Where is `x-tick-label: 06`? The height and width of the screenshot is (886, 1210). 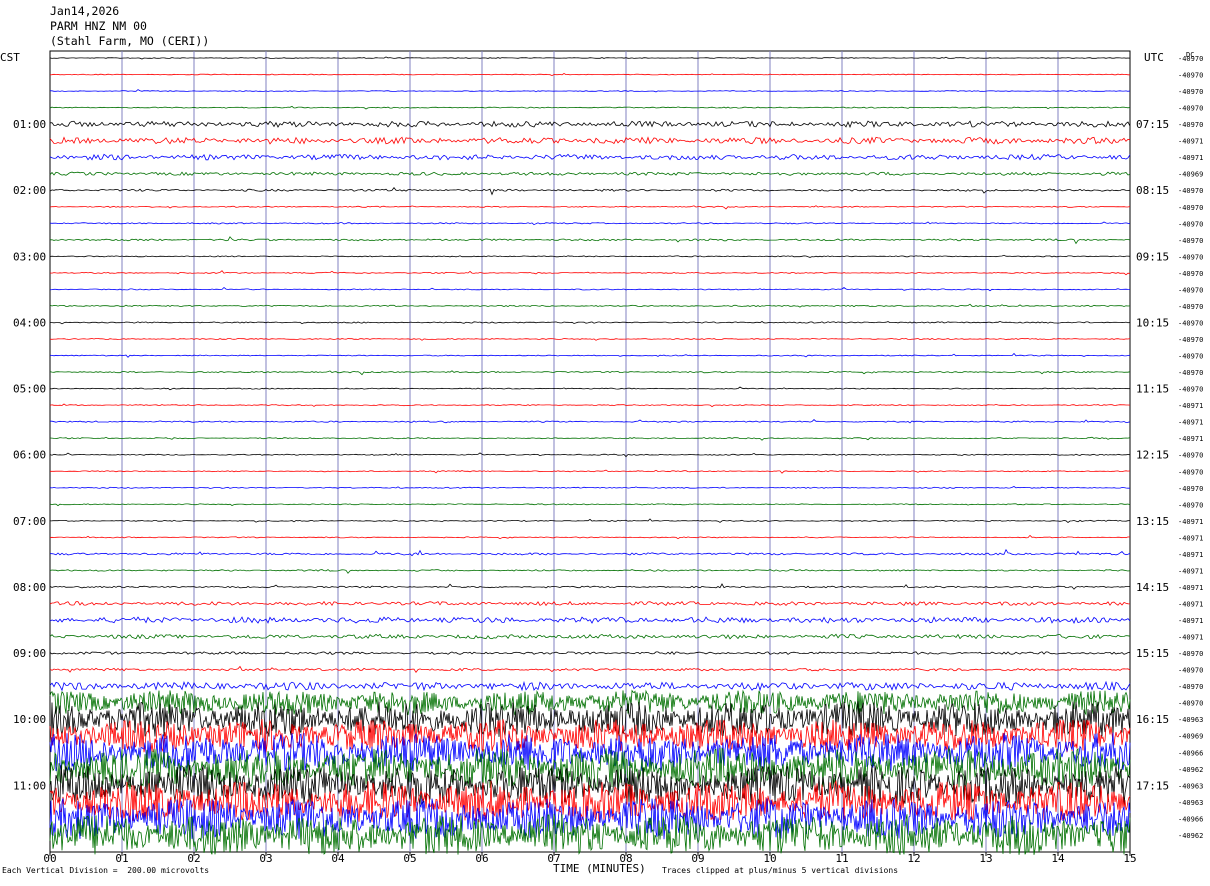 x-tick-label: 06 is located at coordinates (481, 858).